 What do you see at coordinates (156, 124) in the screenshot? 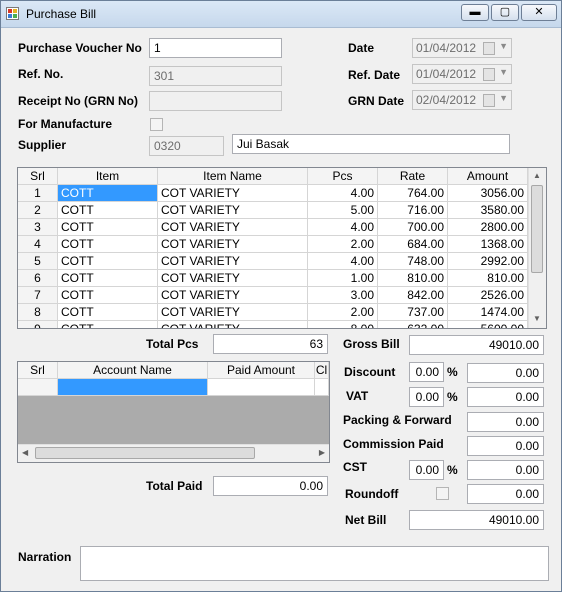
I see `for-manufacture-checkbox` at bounding box center [156, 124].